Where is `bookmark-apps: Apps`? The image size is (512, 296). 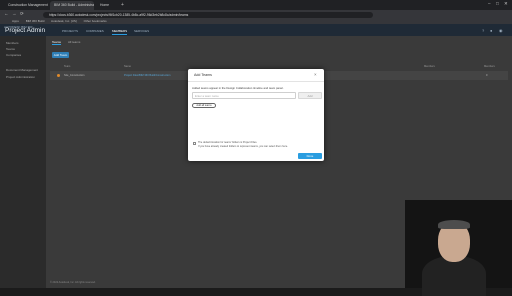
bookmark-apps: Apps is located at coordinates (15, 21).